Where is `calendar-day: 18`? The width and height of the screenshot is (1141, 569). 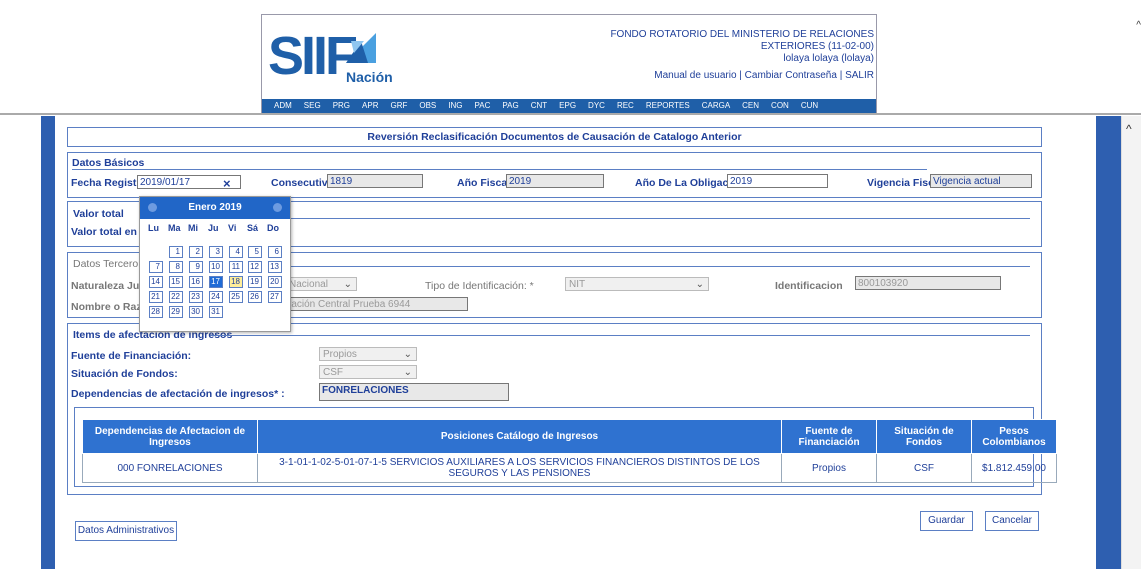
calendar-day: 18 is located at coordinates (236, 282).